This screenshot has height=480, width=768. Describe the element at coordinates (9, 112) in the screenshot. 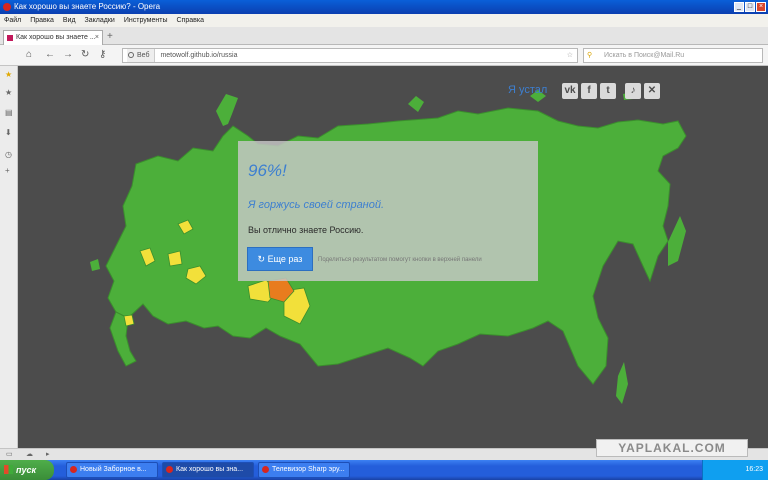

I see `notes-icon: ▤` at that location.